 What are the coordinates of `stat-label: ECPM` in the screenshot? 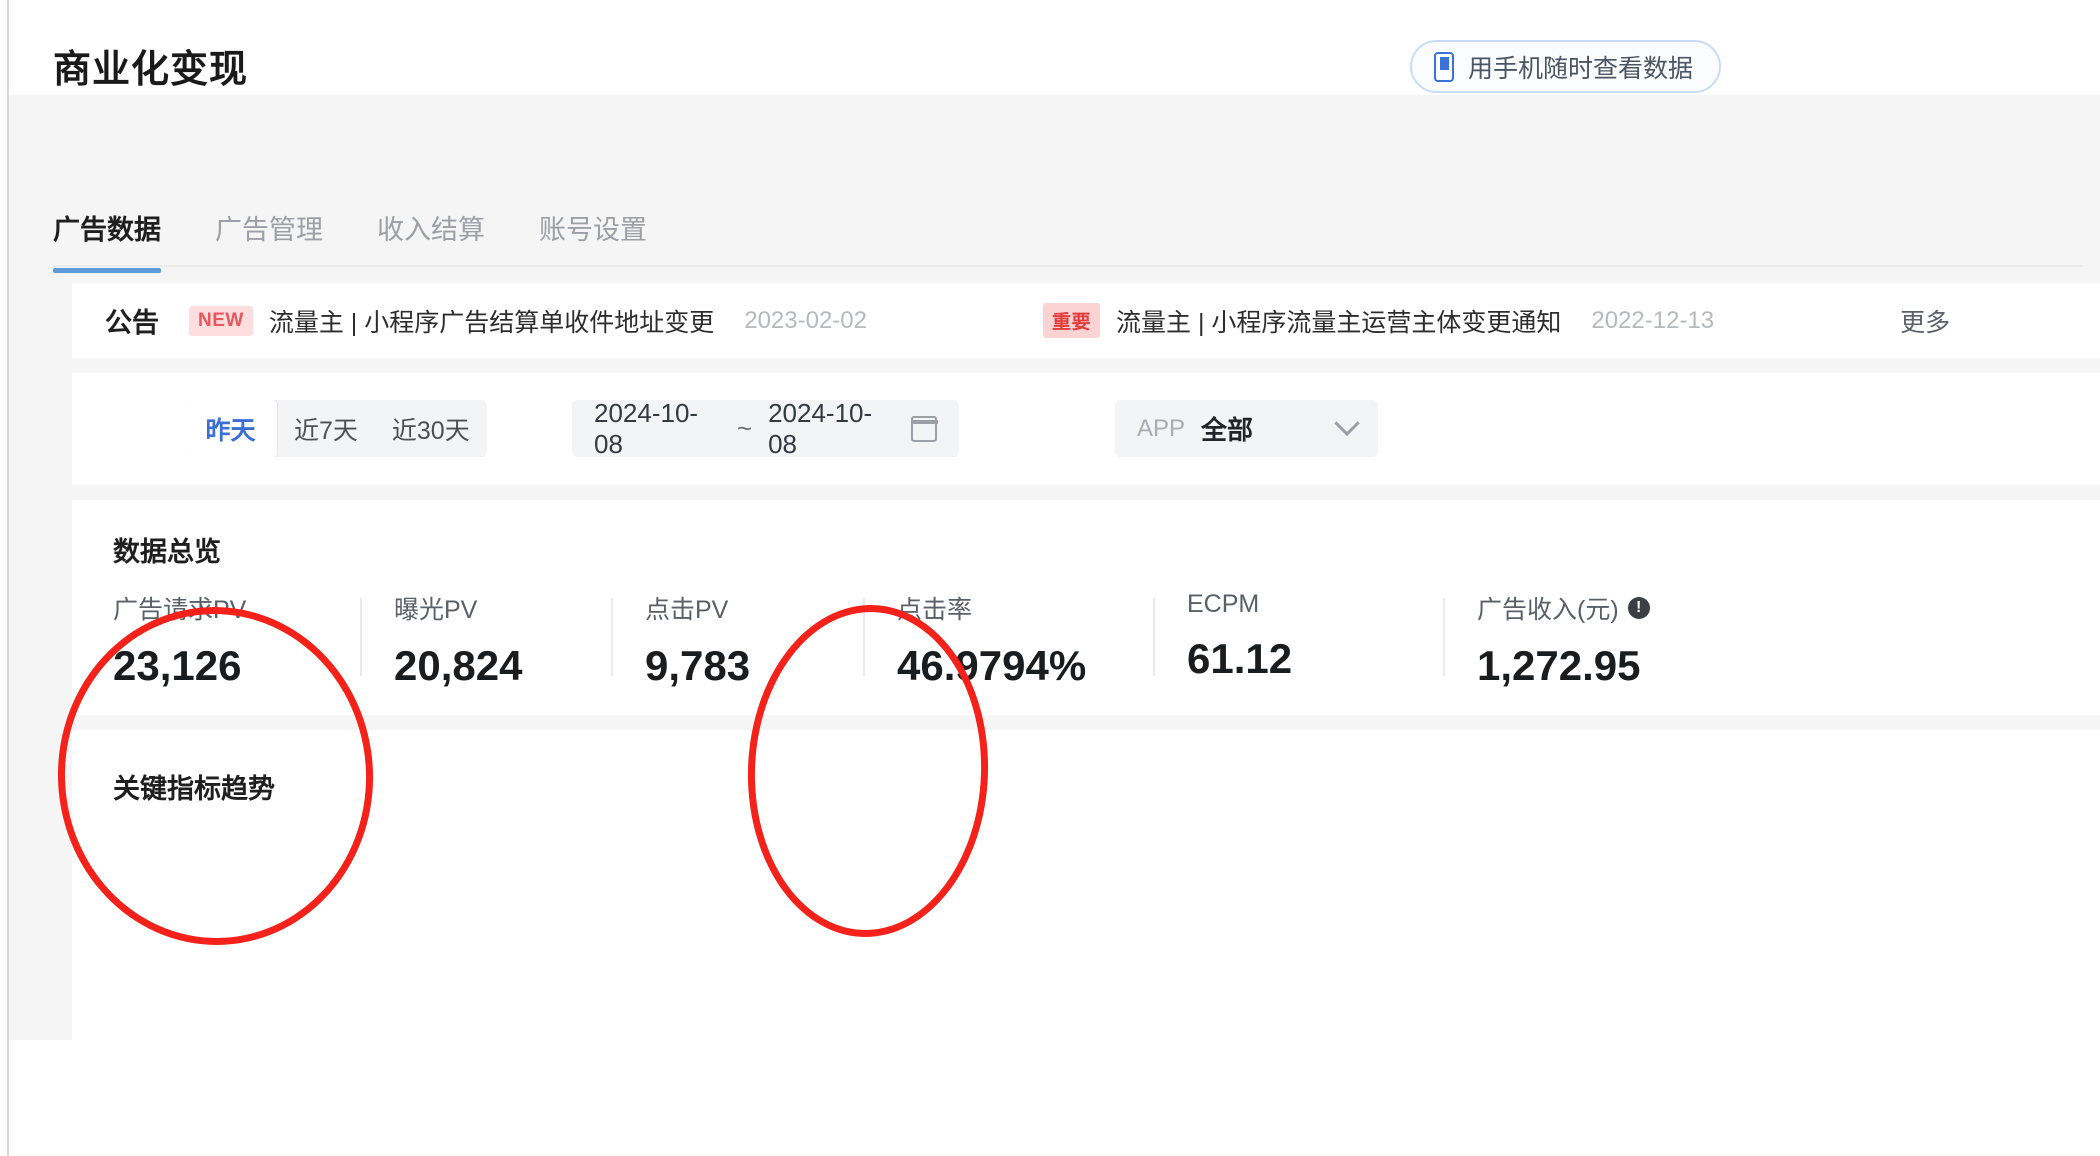 It's located at (1223, 604).